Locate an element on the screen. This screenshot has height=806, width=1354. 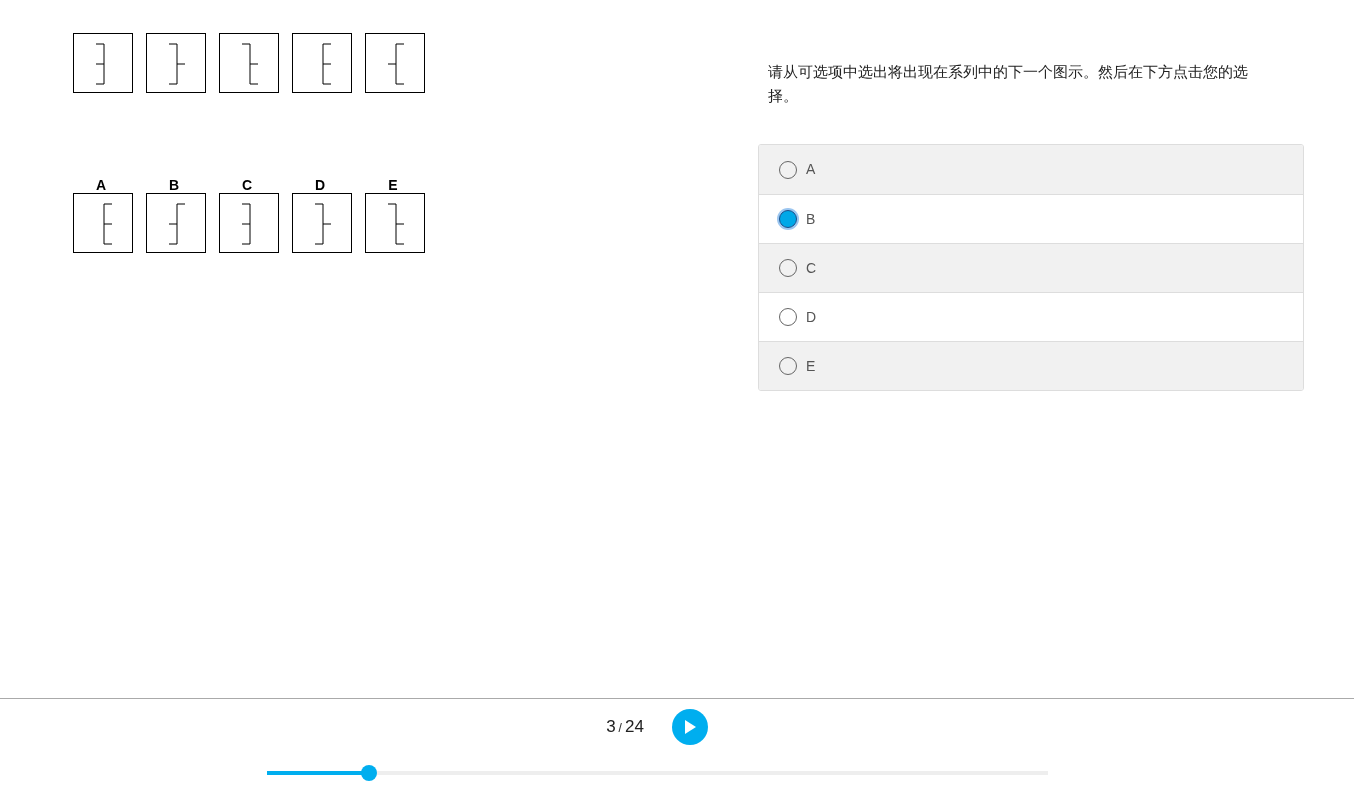
next-button is located at coordinates (689, 727).